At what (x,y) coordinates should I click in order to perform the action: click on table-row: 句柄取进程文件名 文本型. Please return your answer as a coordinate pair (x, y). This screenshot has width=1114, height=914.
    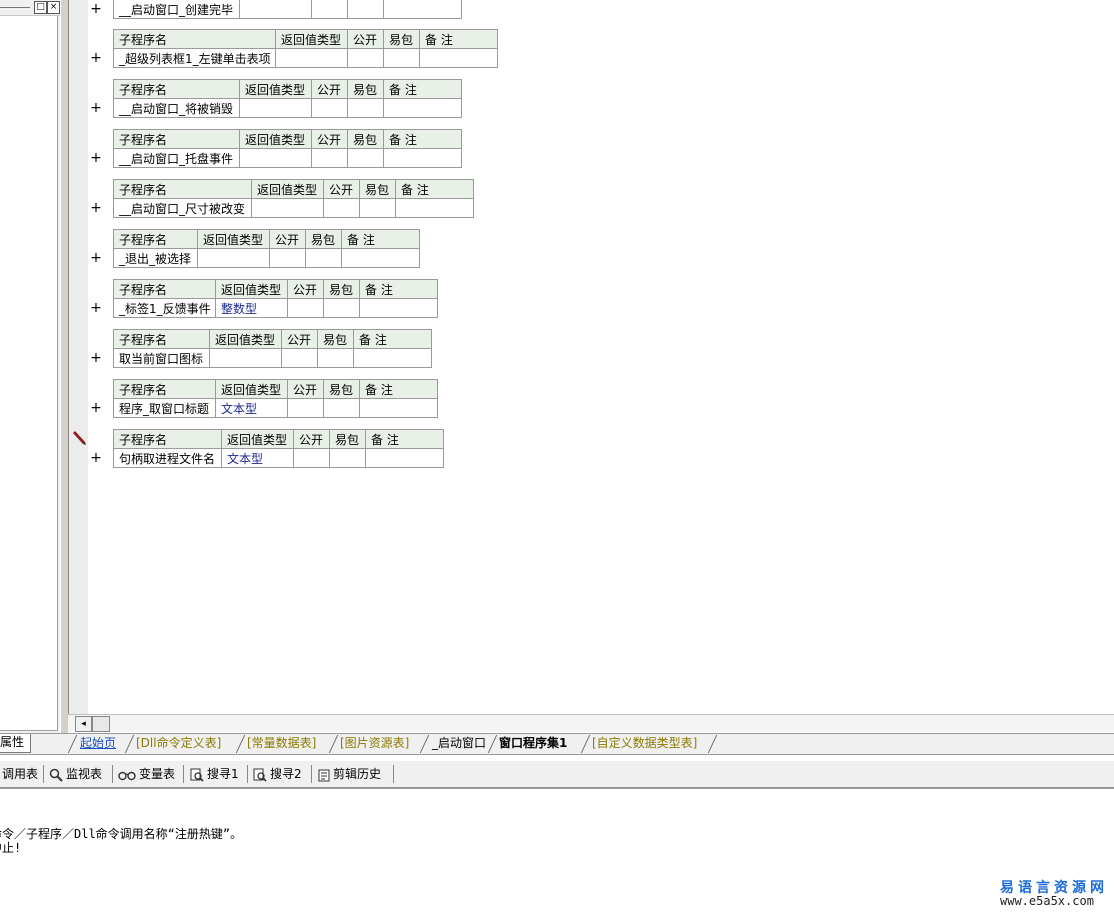
    Looking at the image, I should click on (278, 458).